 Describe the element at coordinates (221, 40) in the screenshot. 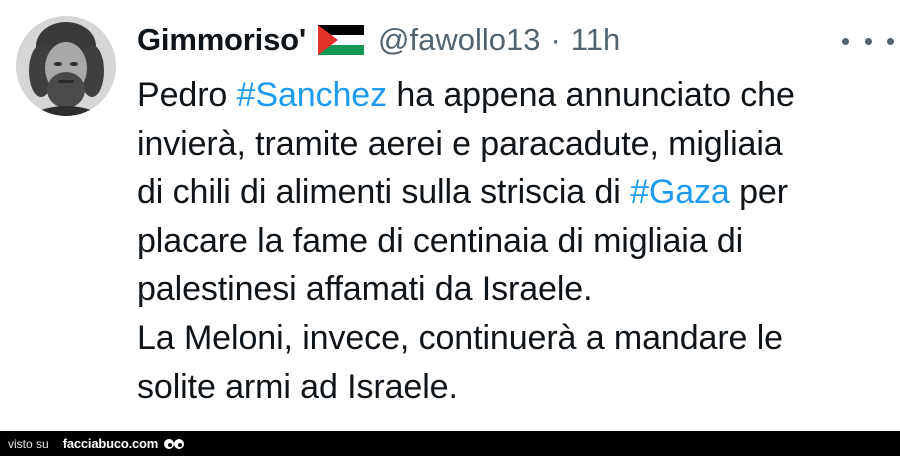

I see `author-display-name: Gimmoriso'` at that location.